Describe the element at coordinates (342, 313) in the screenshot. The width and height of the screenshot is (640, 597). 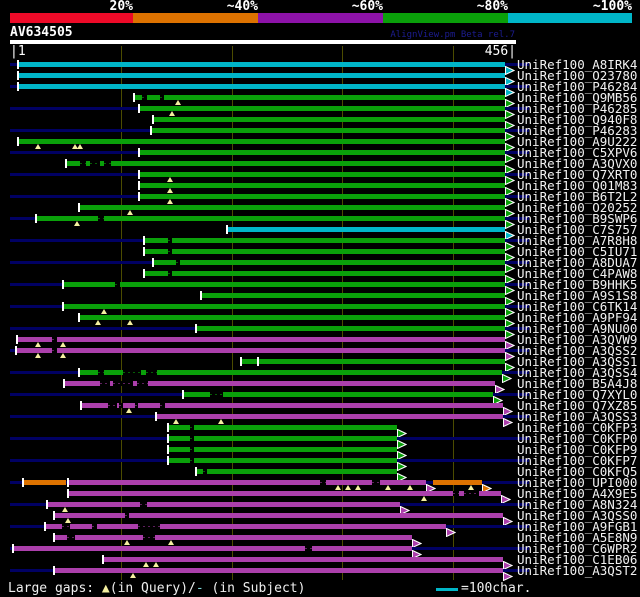
I see `gridline` at that location.